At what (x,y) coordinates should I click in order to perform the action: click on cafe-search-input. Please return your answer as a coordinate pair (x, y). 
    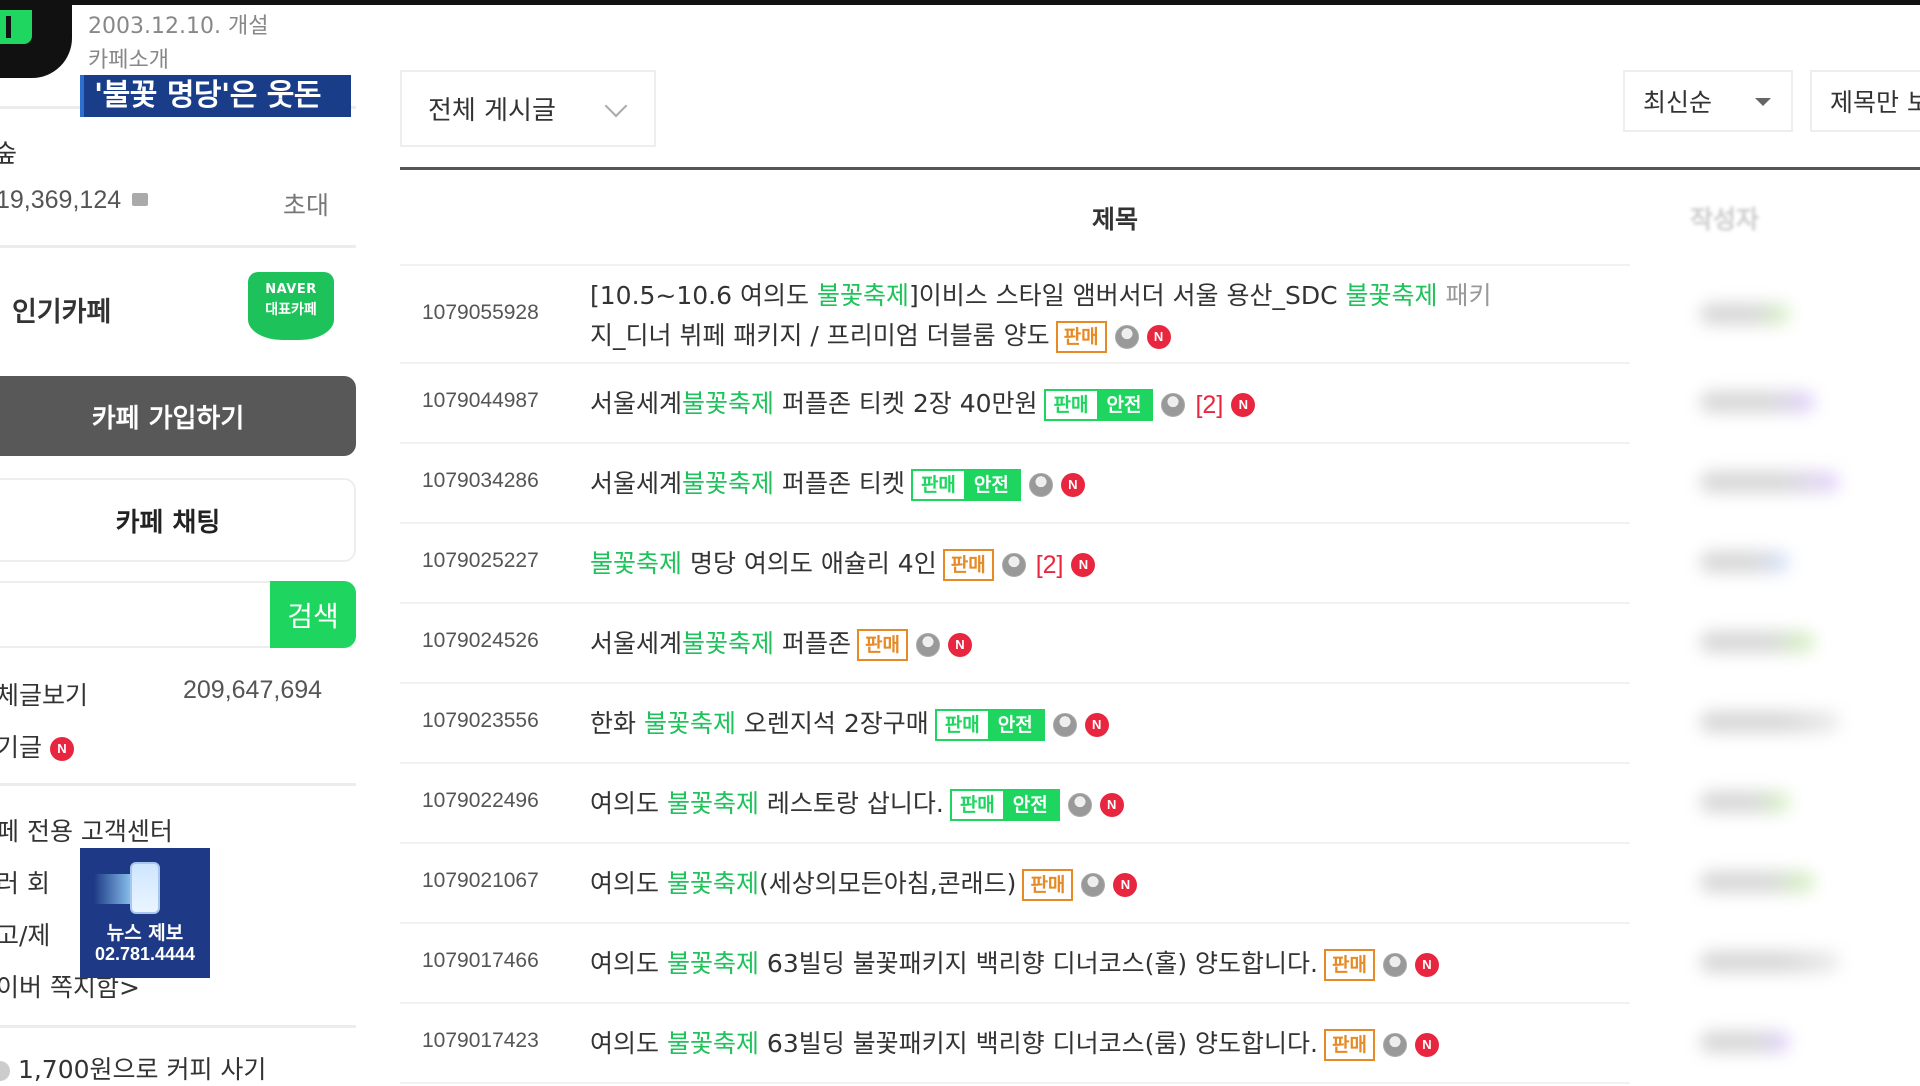
    Looking at the image, I should click on (136, 614).